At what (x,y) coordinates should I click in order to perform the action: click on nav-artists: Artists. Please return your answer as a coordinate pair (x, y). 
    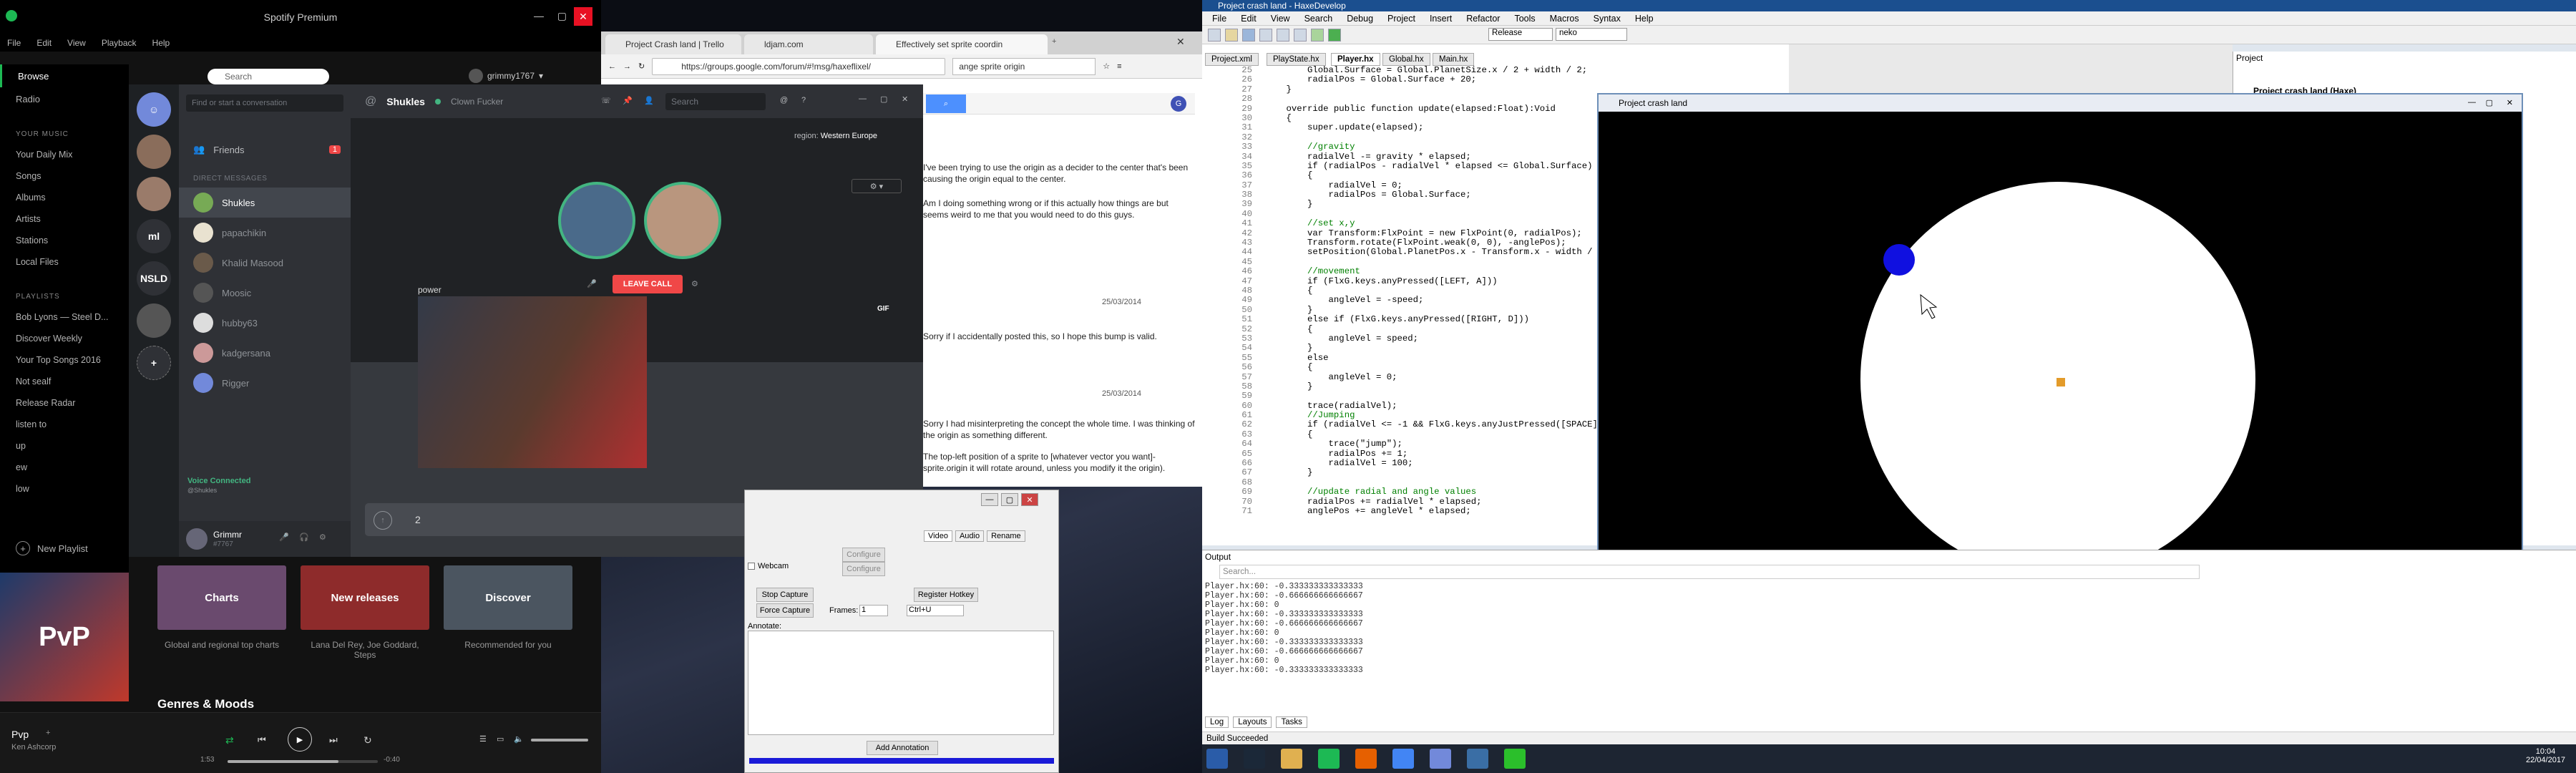
    Looking at the image, I should click on (64, 219).